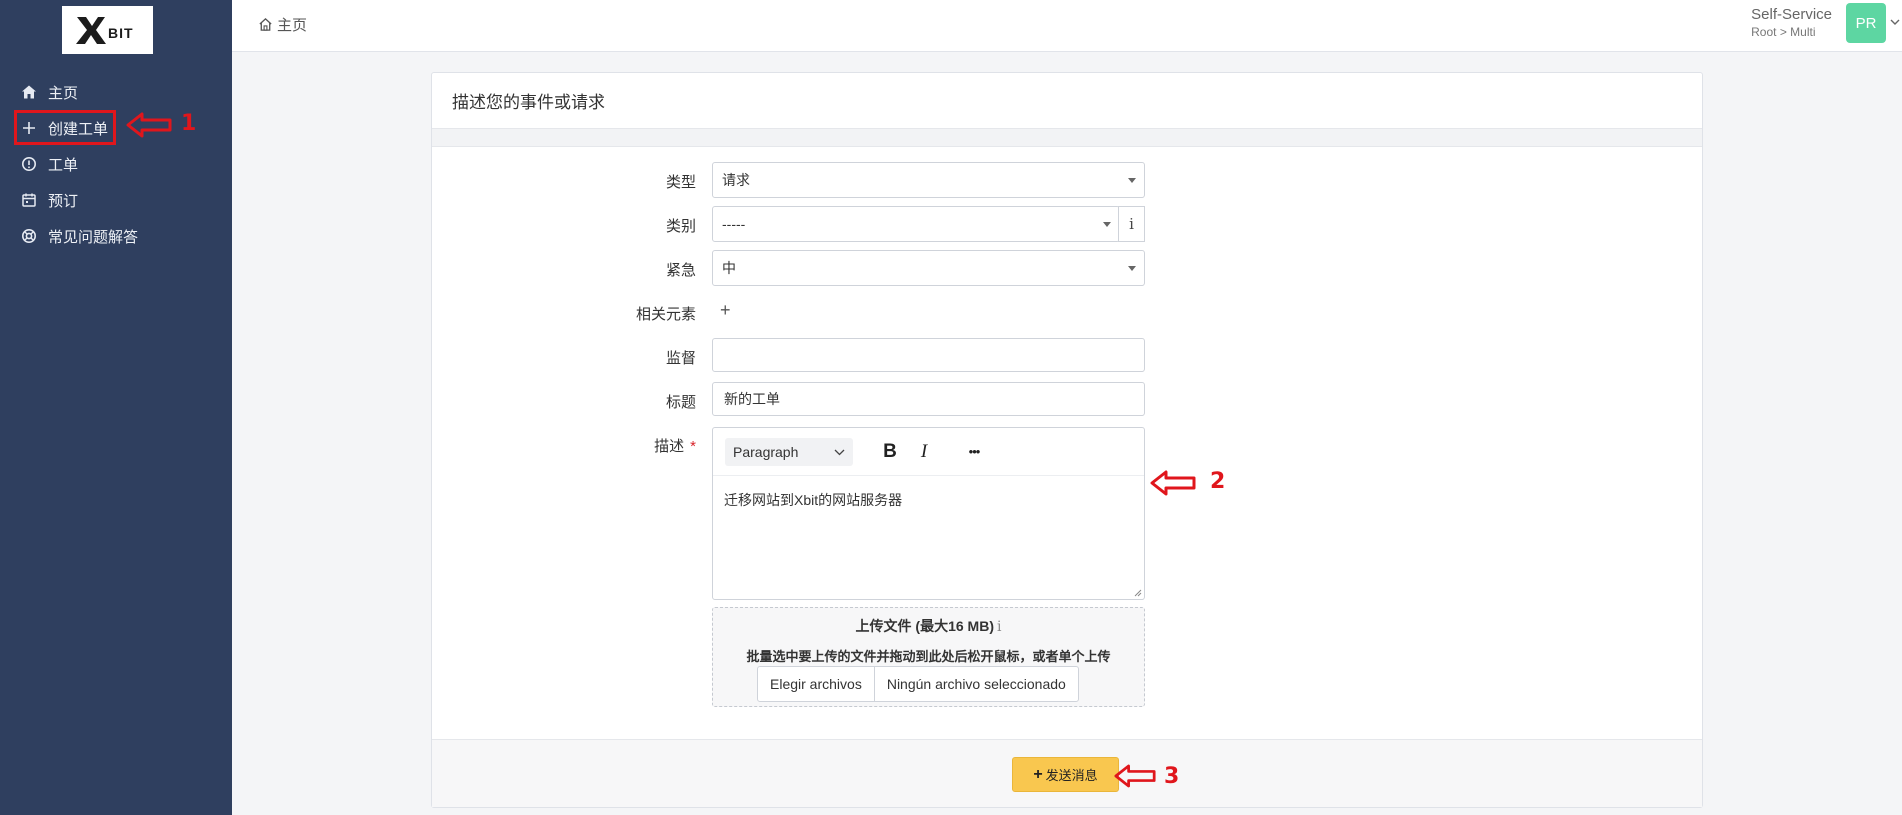 The height and width of the screenshot is (815, 1902). What do you see at coordinates (729, 268) in the screenshot?
I see `urgency-select-value: 中` at bounding box center [729, 268].